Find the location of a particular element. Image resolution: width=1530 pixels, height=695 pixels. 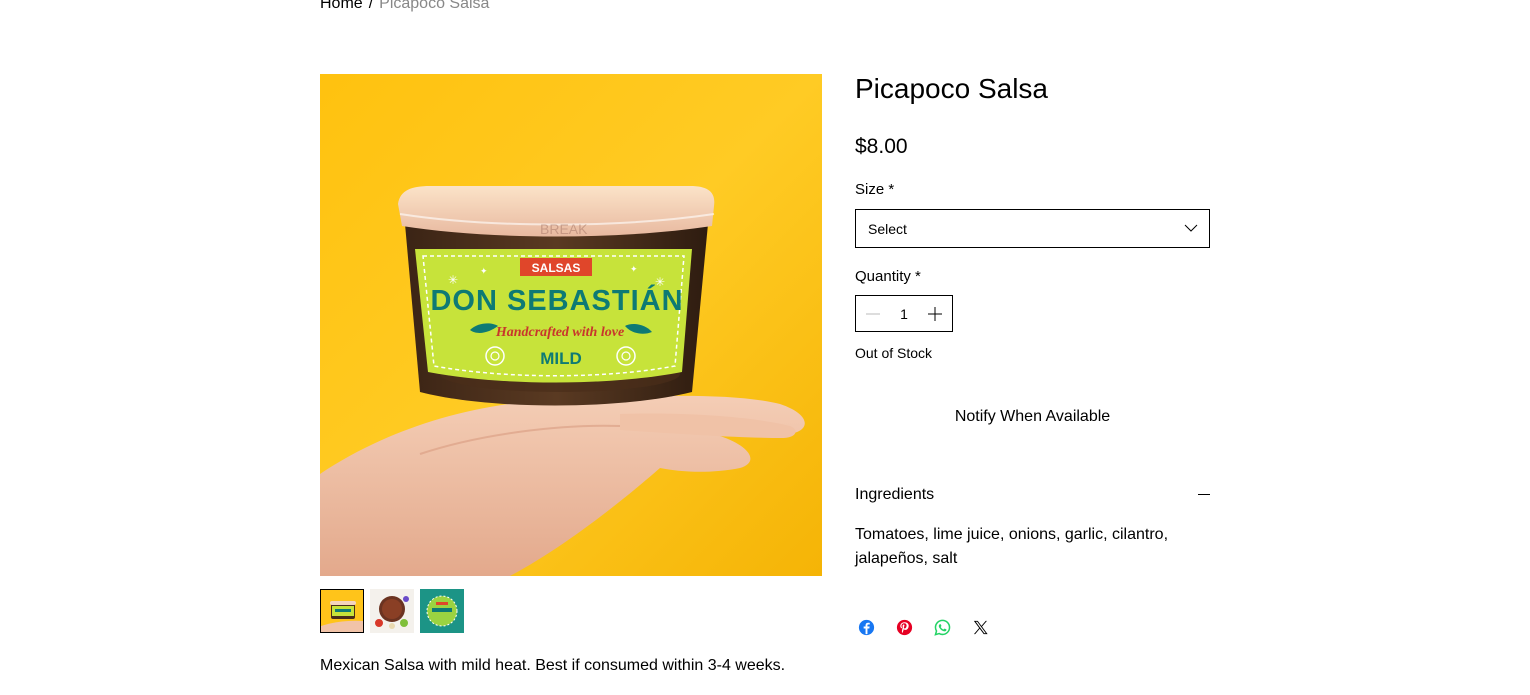

quantity-stepper: 1 is located at coordinates (904, 313).